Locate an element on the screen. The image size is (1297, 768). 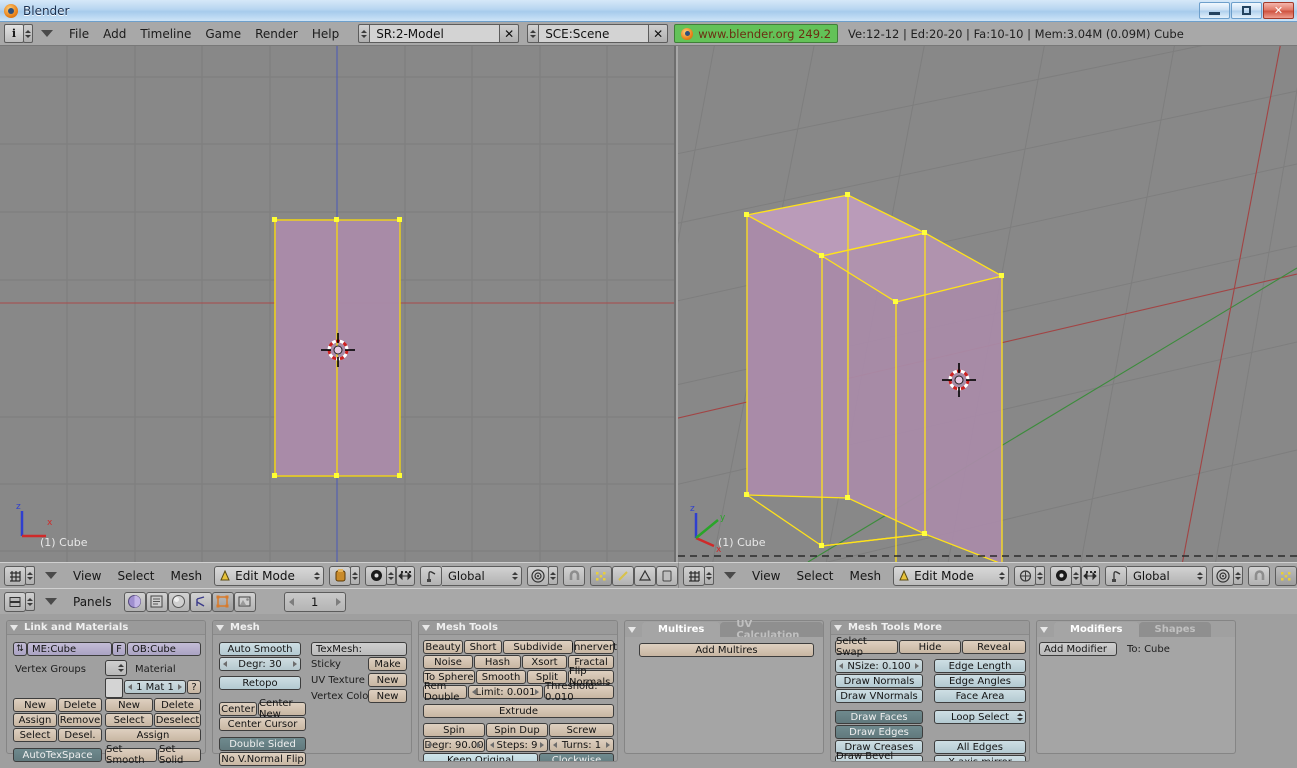
pivot-center-icon-right is located at coordinates (1223, 575).